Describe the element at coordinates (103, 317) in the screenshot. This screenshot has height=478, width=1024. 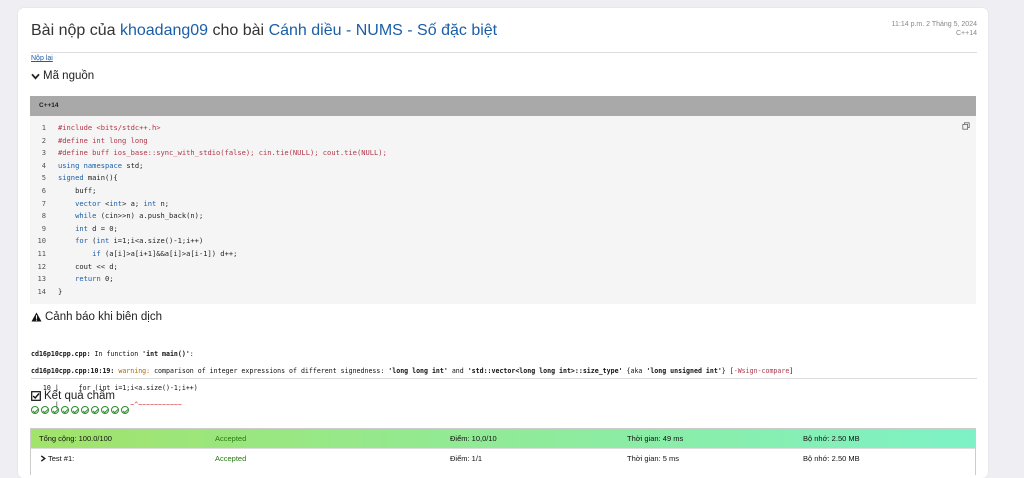
I see `compile-heading: Cảnh báo khi biên dịch` at that location.